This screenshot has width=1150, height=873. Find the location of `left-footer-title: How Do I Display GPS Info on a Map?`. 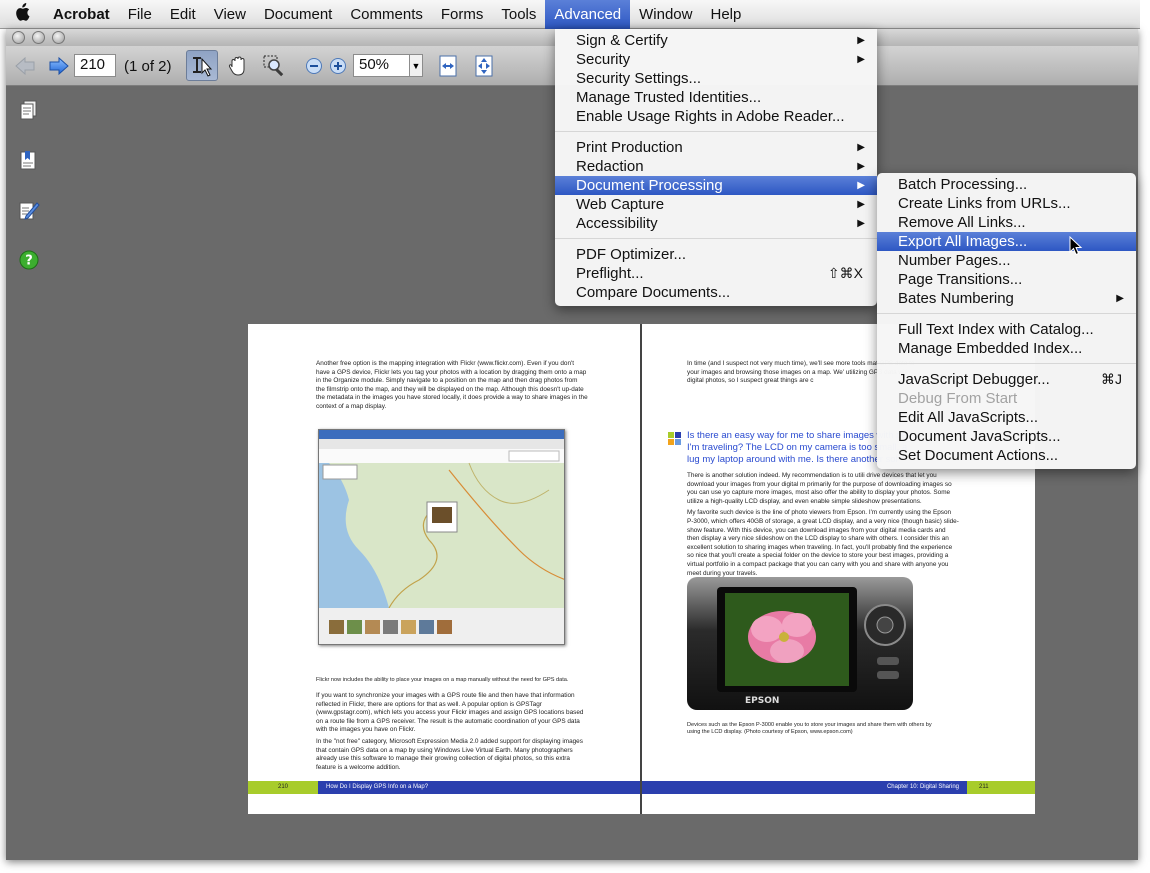

left-footer-title: How Do I Display GPS Info on a Map? is located at coordinates (479, 787).